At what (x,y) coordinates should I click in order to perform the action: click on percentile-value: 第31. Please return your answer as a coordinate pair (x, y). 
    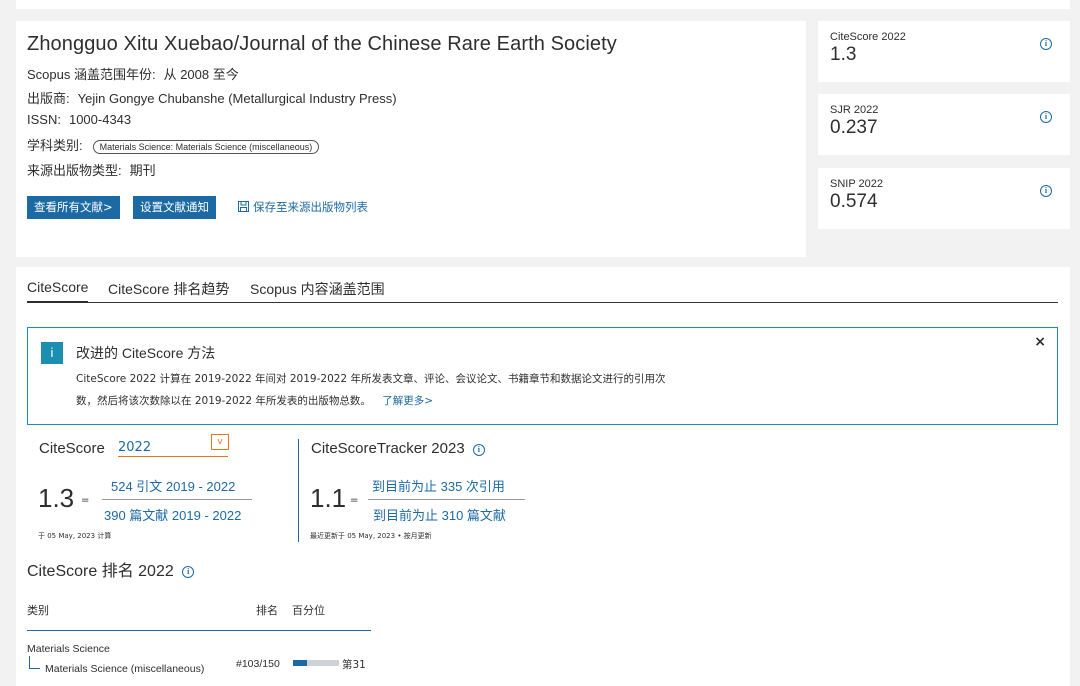
    Looking at the image, I should click on (354, 665).